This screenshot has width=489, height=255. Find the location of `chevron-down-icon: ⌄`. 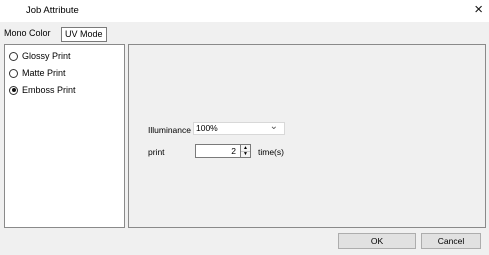

chevron-down-icon: ⌄ is located at coordinates (273, 126).